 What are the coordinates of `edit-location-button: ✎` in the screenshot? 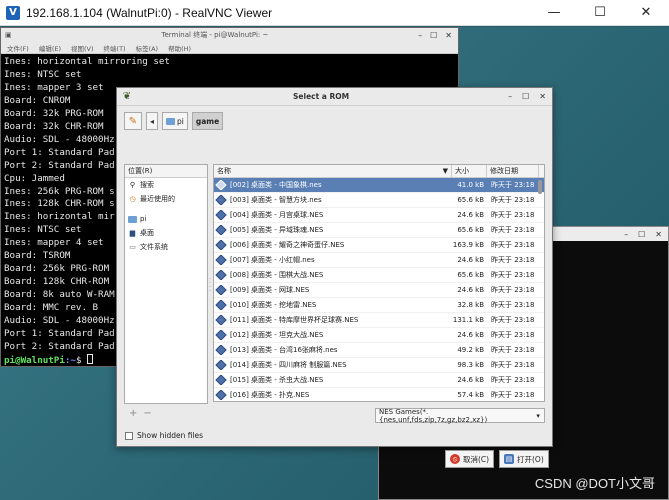 It's located at (133, 121).